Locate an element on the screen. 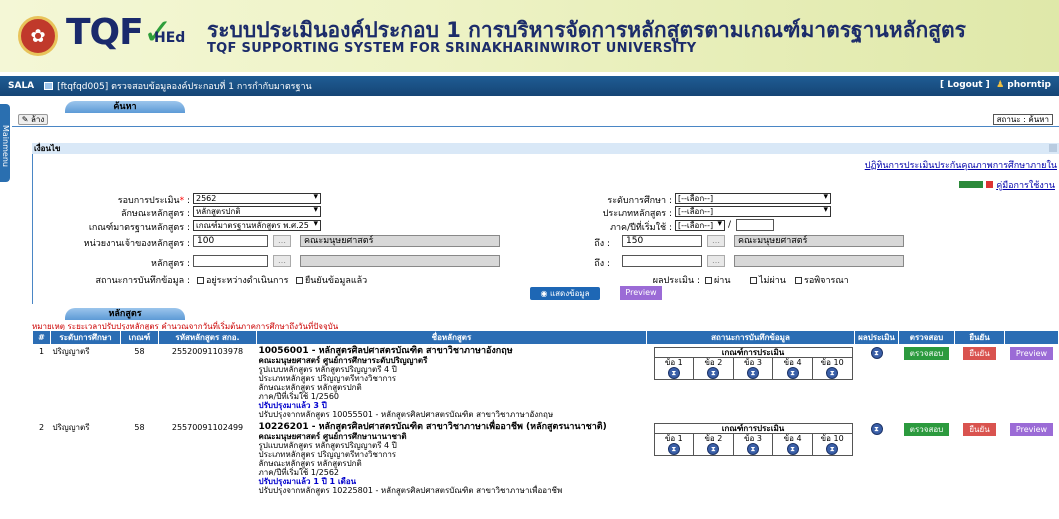 This screenshot has height=519, width=1059. level-label: ระดับการศึกษา : is located at coordinates (639, 201).